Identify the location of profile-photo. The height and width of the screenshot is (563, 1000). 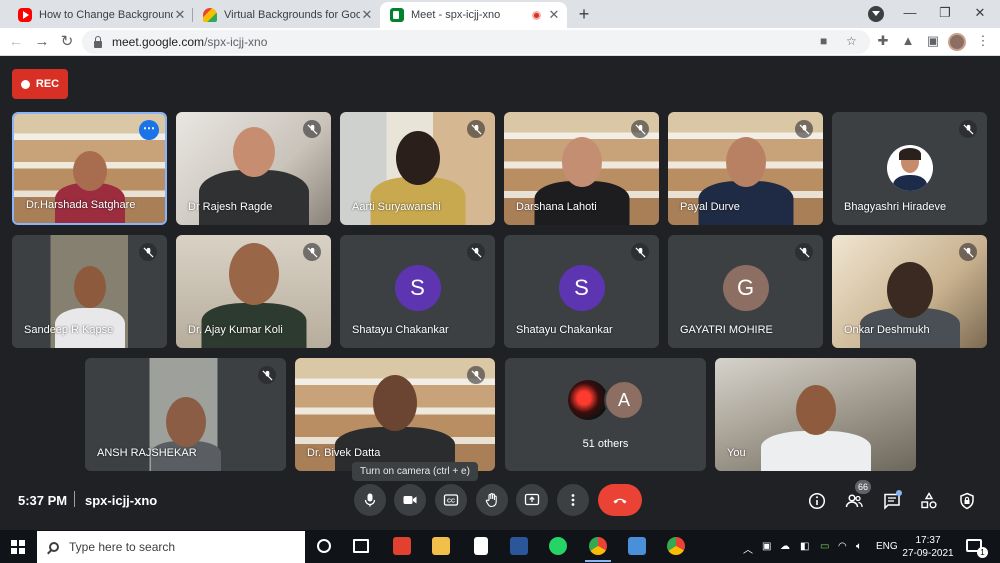
(909, 168).